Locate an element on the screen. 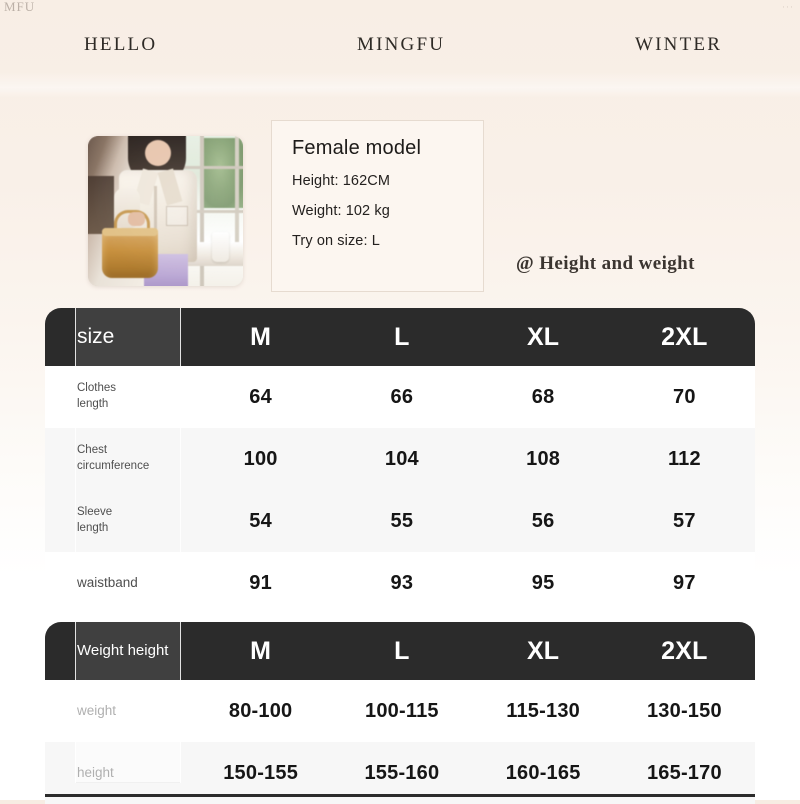  row-label-sleeve-length: Sleeve length is located at coordinates (117, 520).